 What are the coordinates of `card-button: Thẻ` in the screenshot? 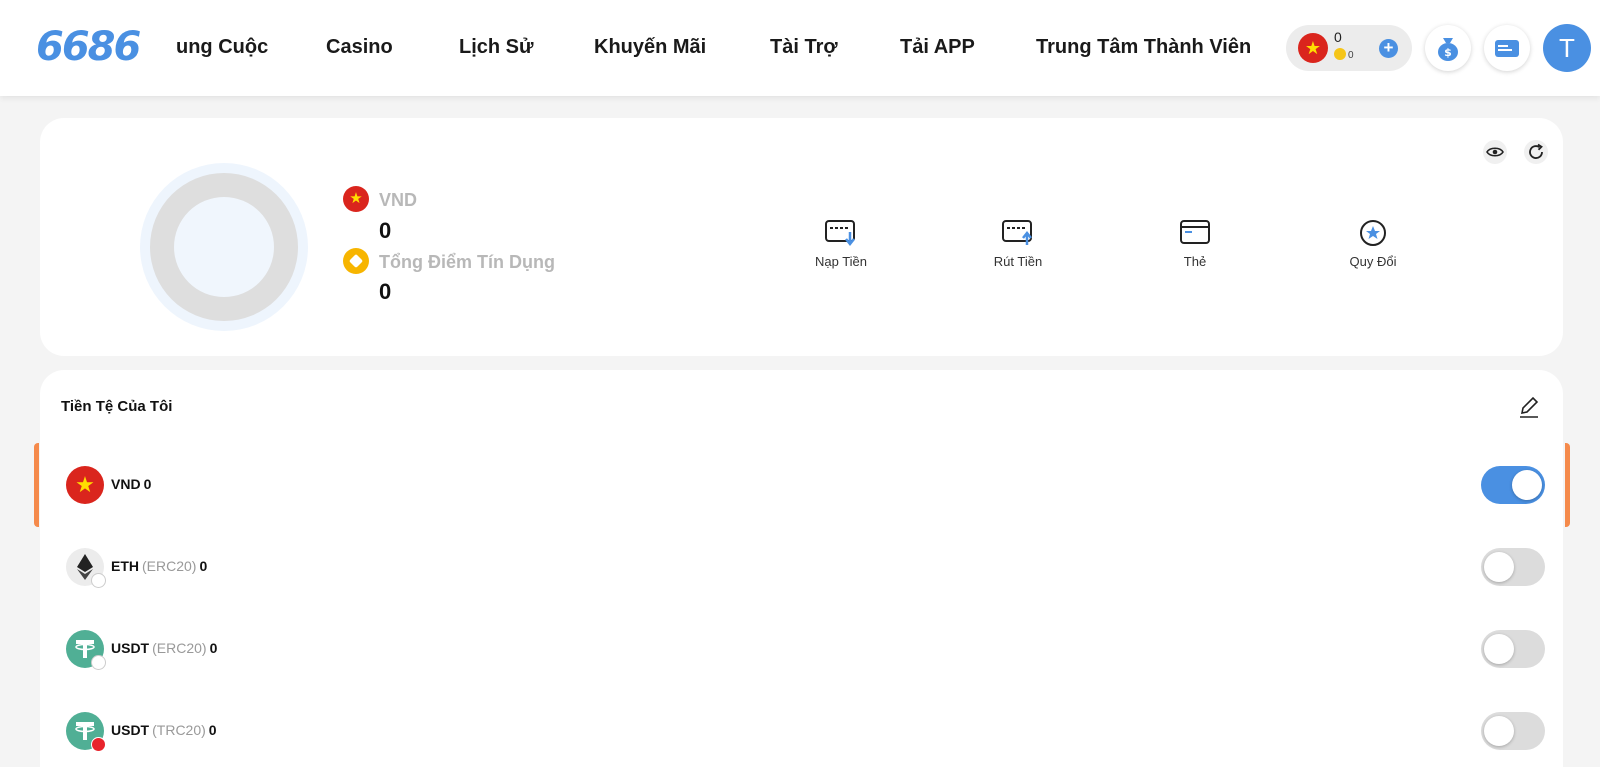 It's located at (1195, 243).